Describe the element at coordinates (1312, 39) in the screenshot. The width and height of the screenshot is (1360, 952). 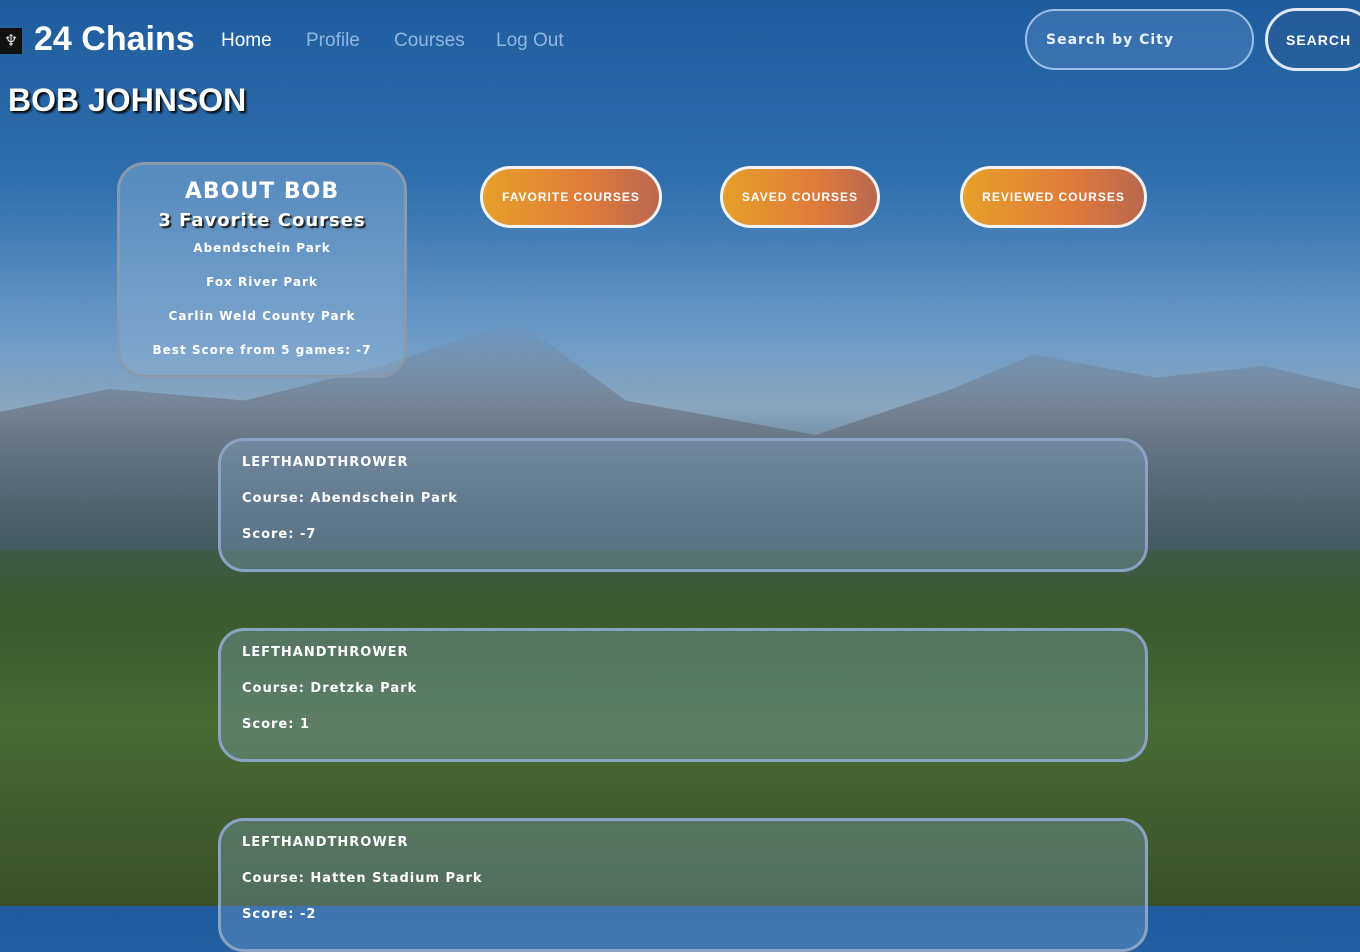
I see `search-button: SEARCH` at that location.